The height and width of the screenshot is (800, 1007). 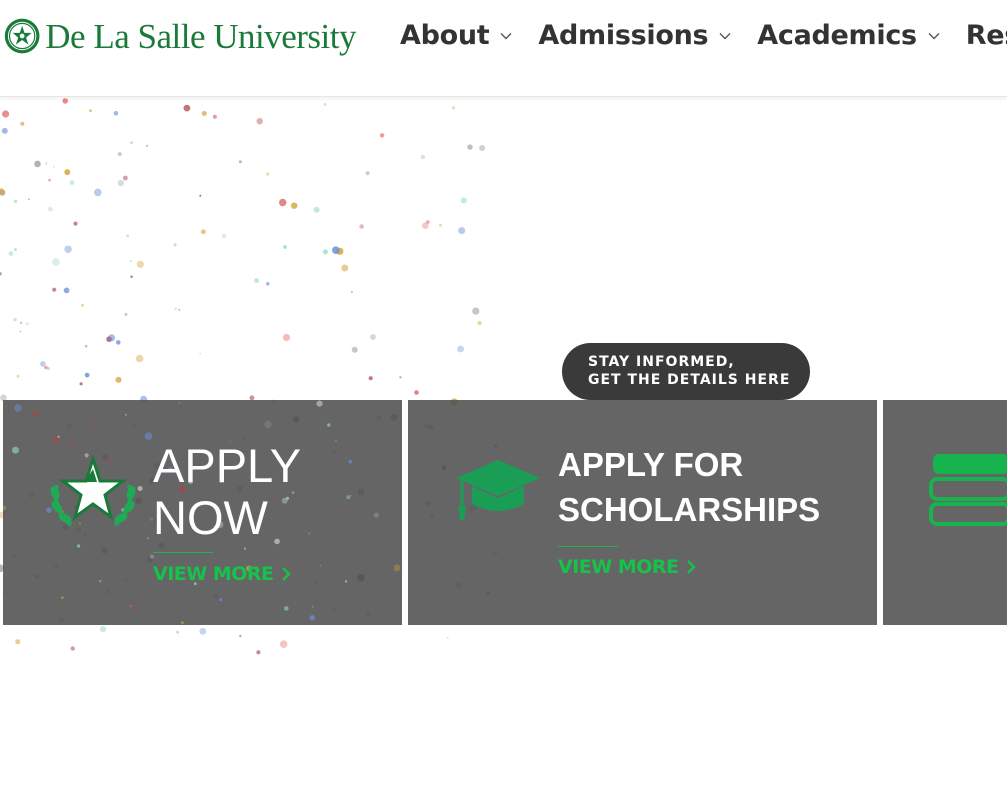 I want to click on apply-now-card: APPLY NOW VIEW MORE, so click(x=202, y=512).